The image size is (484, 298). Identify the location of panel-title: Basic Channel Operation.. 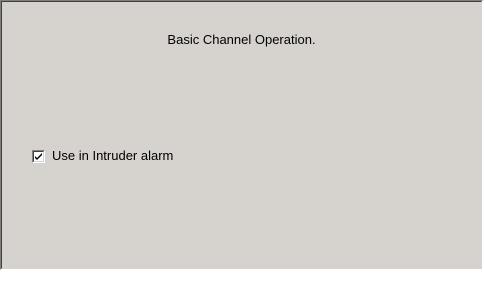
(241, 39).